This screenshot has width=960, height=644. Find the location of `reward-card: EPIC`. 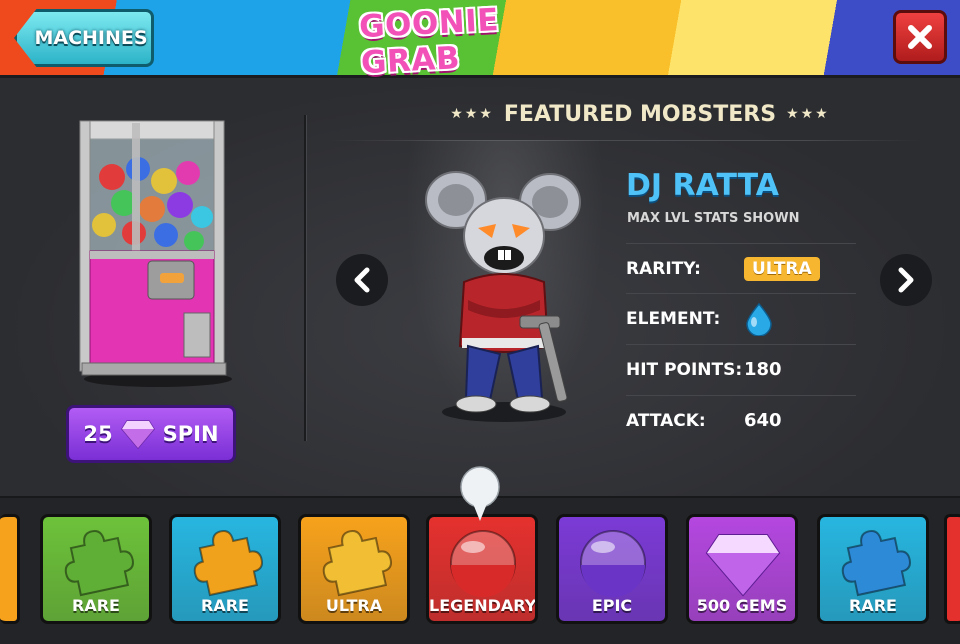

reward-card: EPIC is located at coordinates (612, 569).